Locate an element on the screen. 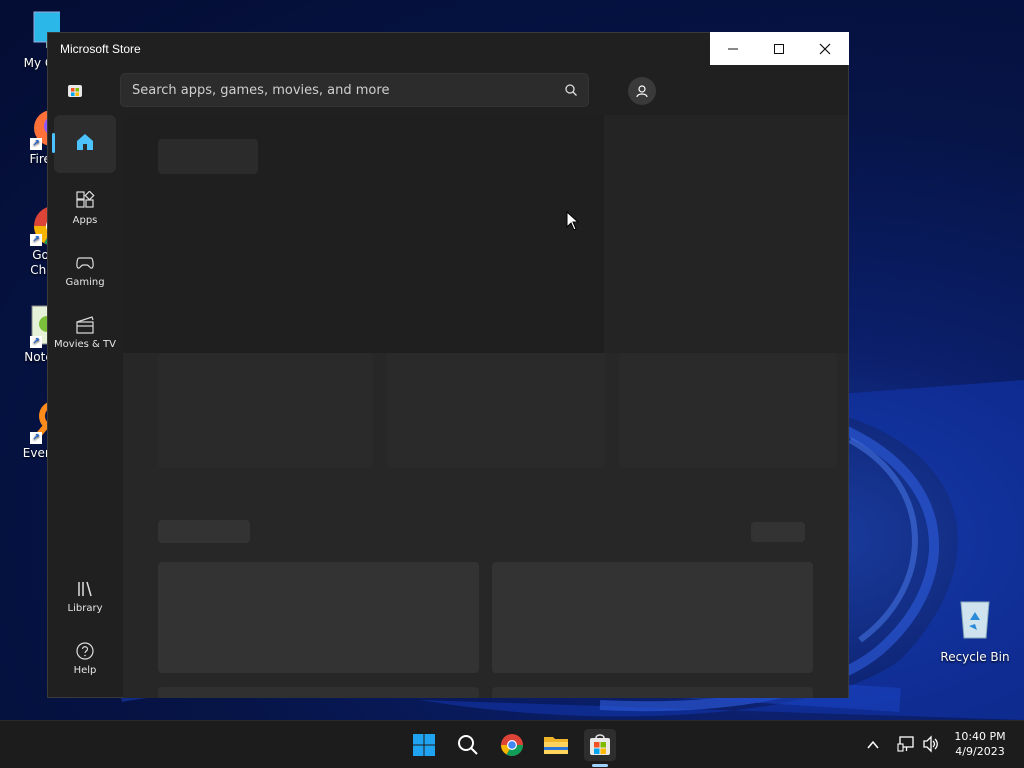 The height and width of the screenshot is (768, 1024). taskbar is located at coordinates (512, 744).